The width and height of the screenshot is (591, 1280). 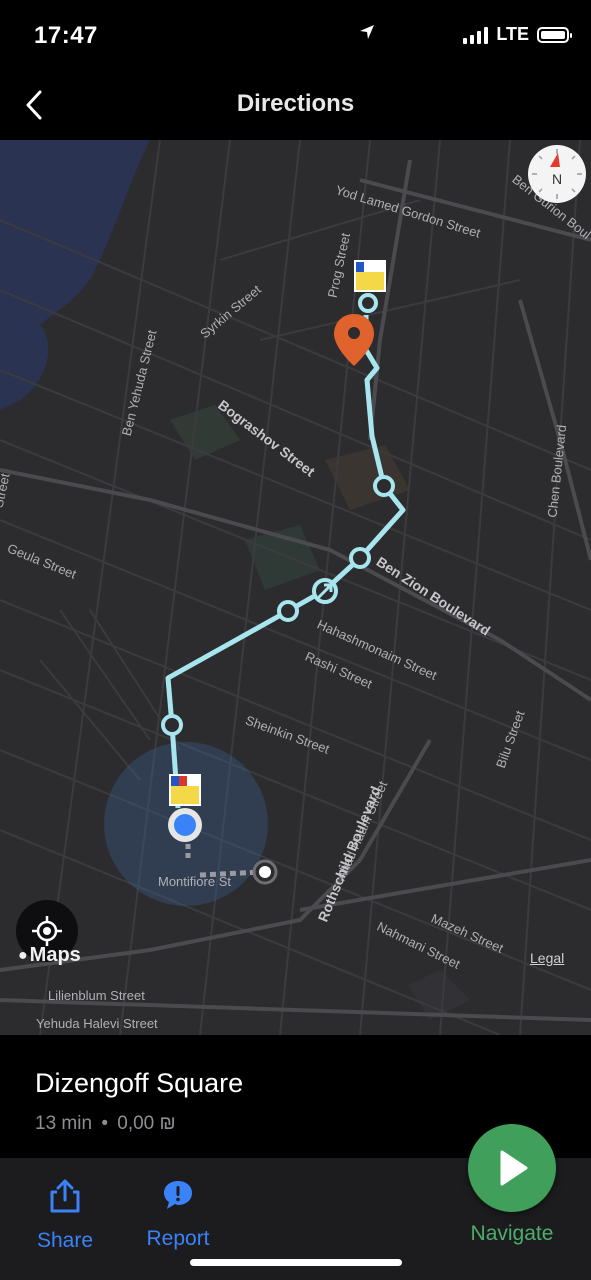 I want to click on play-icon, so click(x=514, y=1168).